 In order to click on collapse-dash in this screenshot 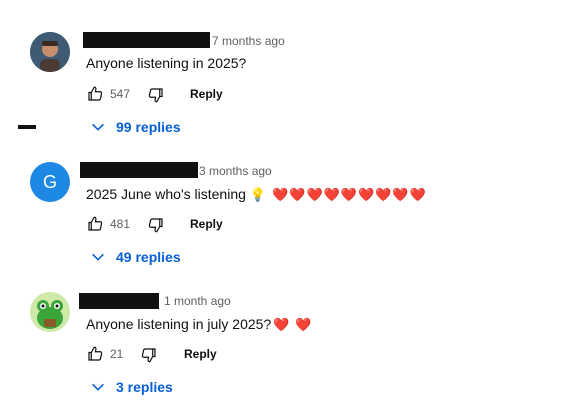, I will do `click(27, 127)`.